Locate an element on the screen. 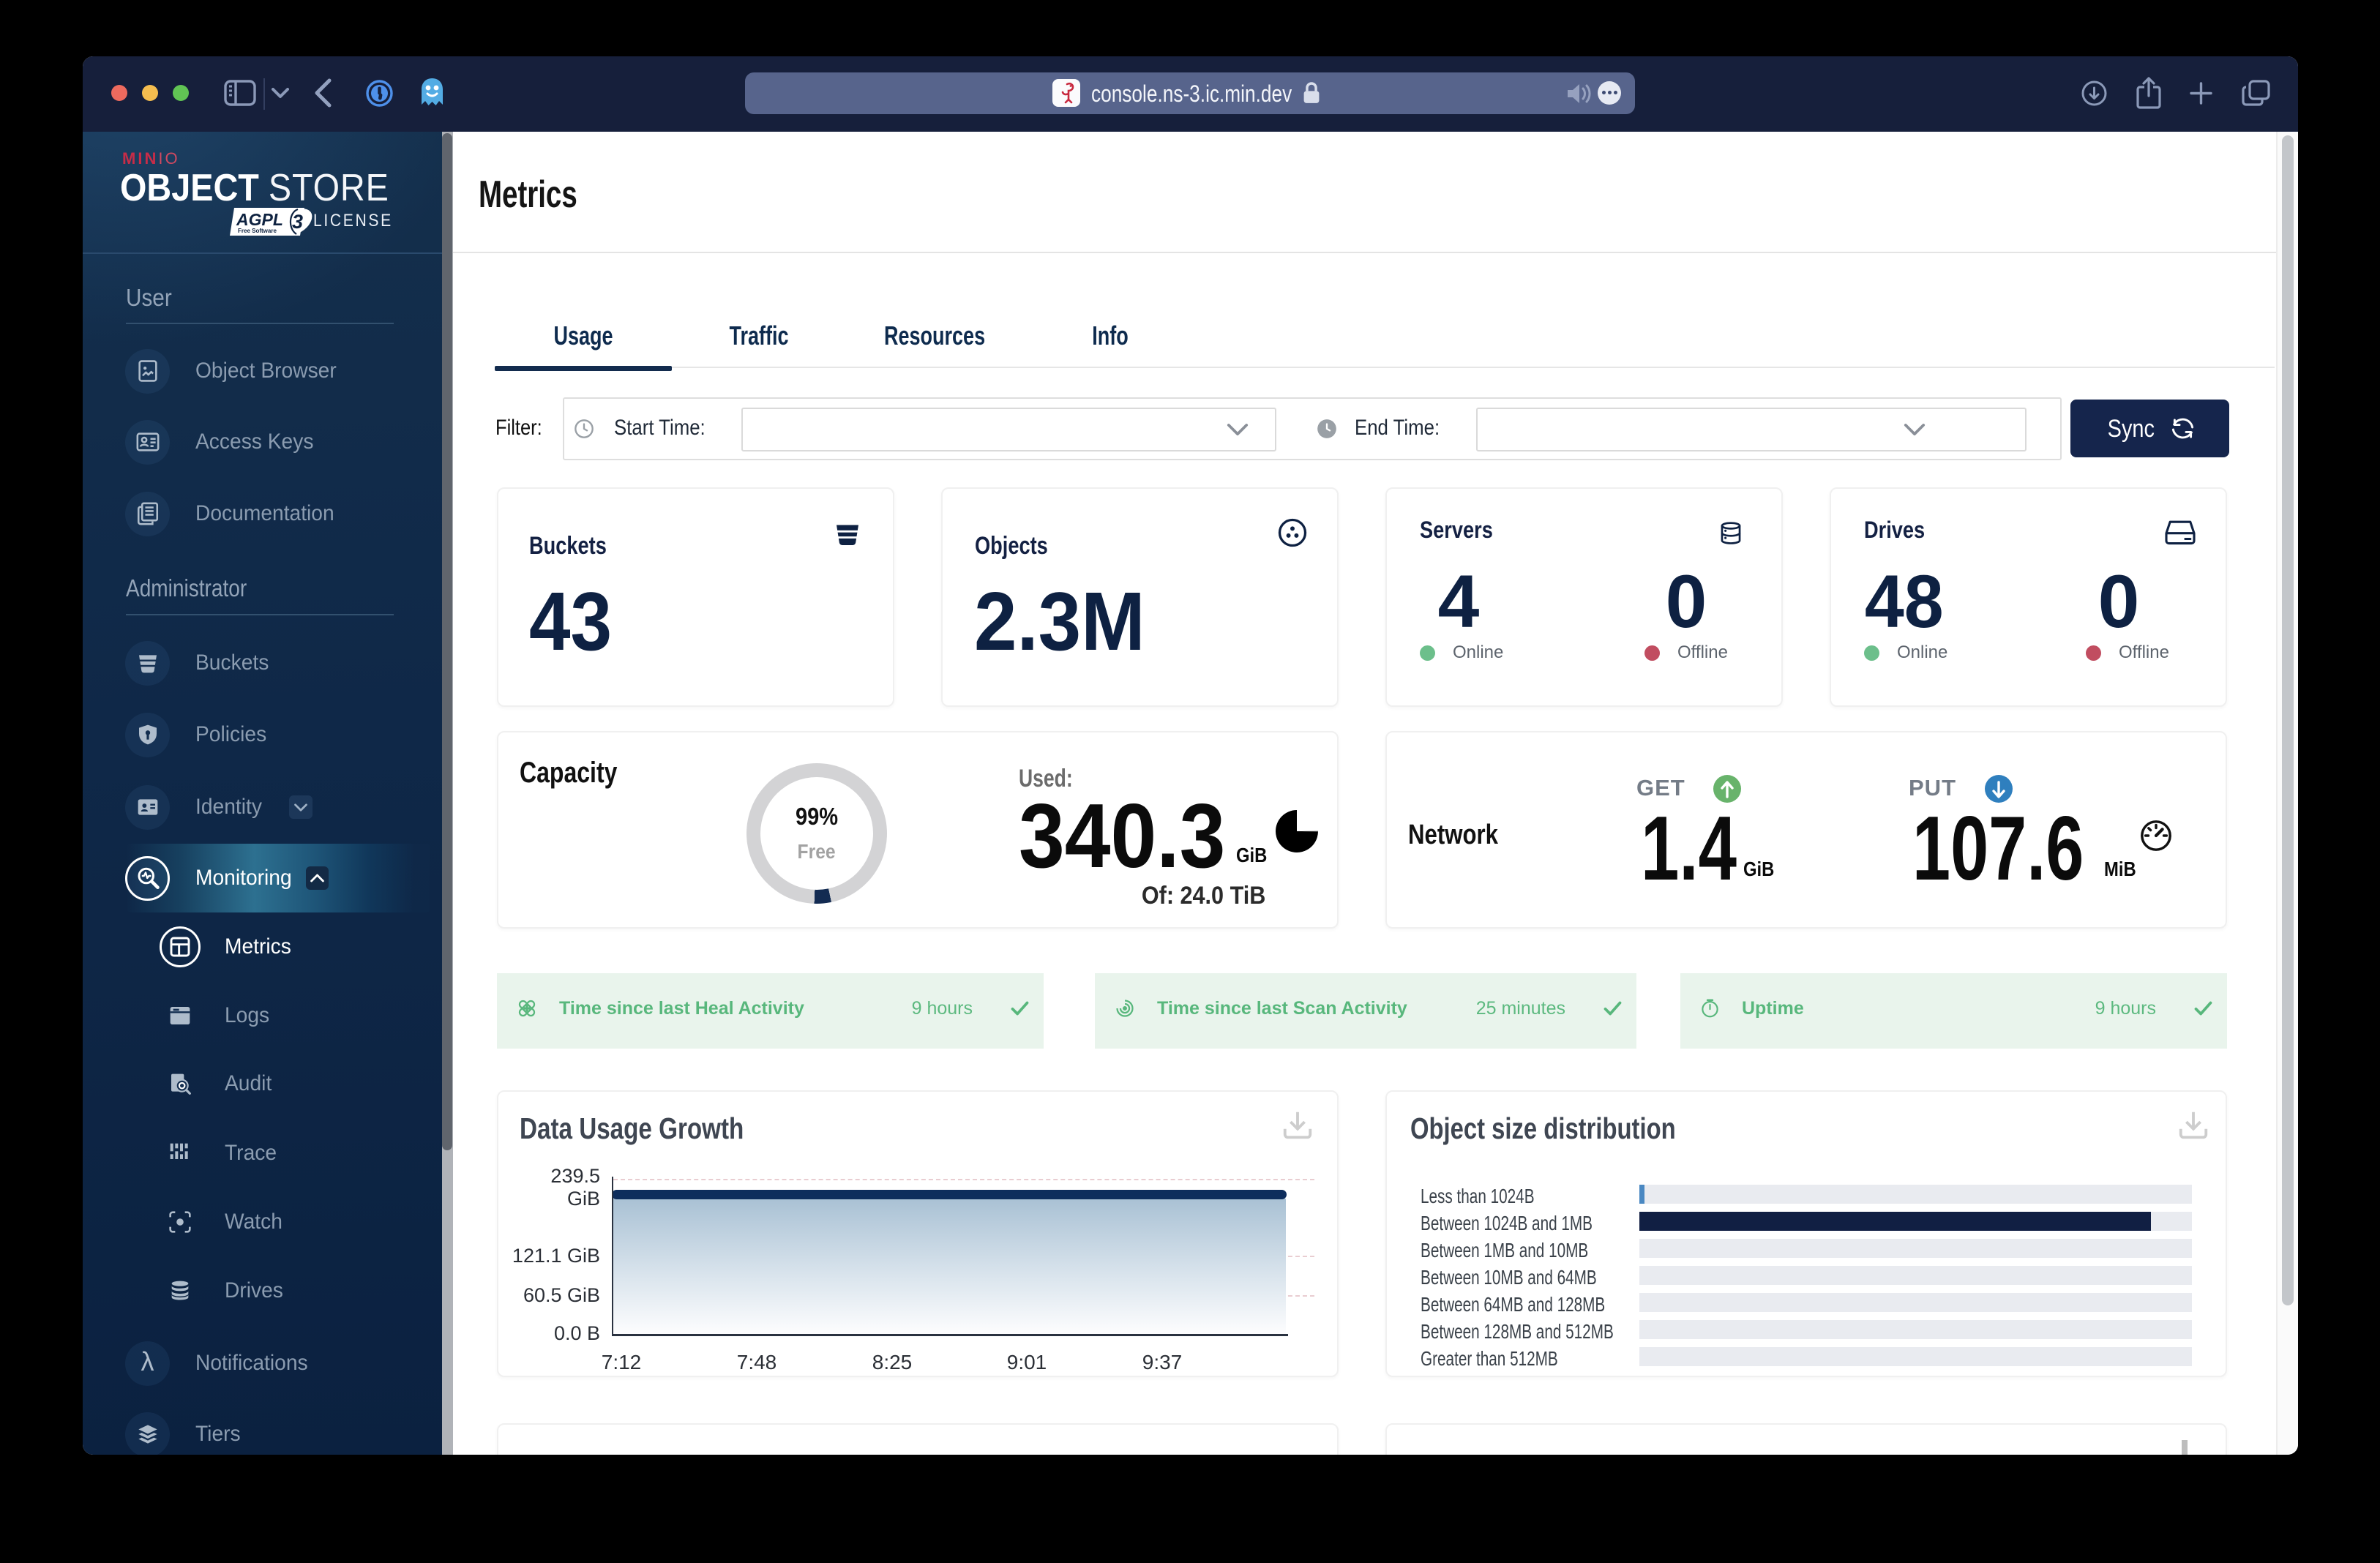  svg-text: AGPL is located at coordinates (259, 220).